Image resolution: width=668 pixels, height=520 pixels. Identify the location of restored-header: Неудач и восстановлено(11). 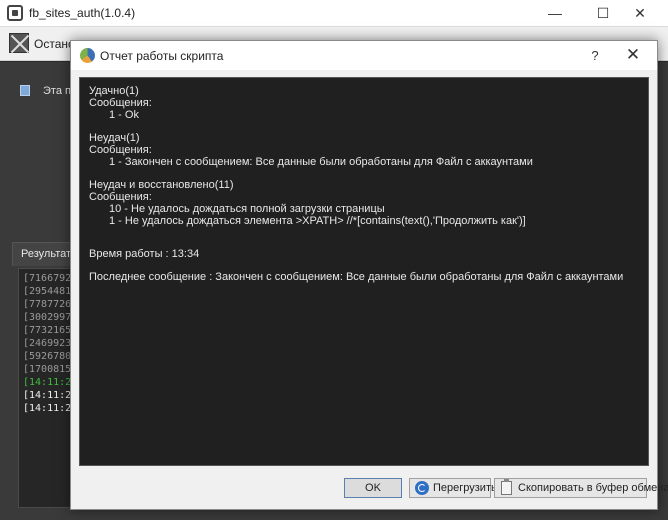
(161, 185).